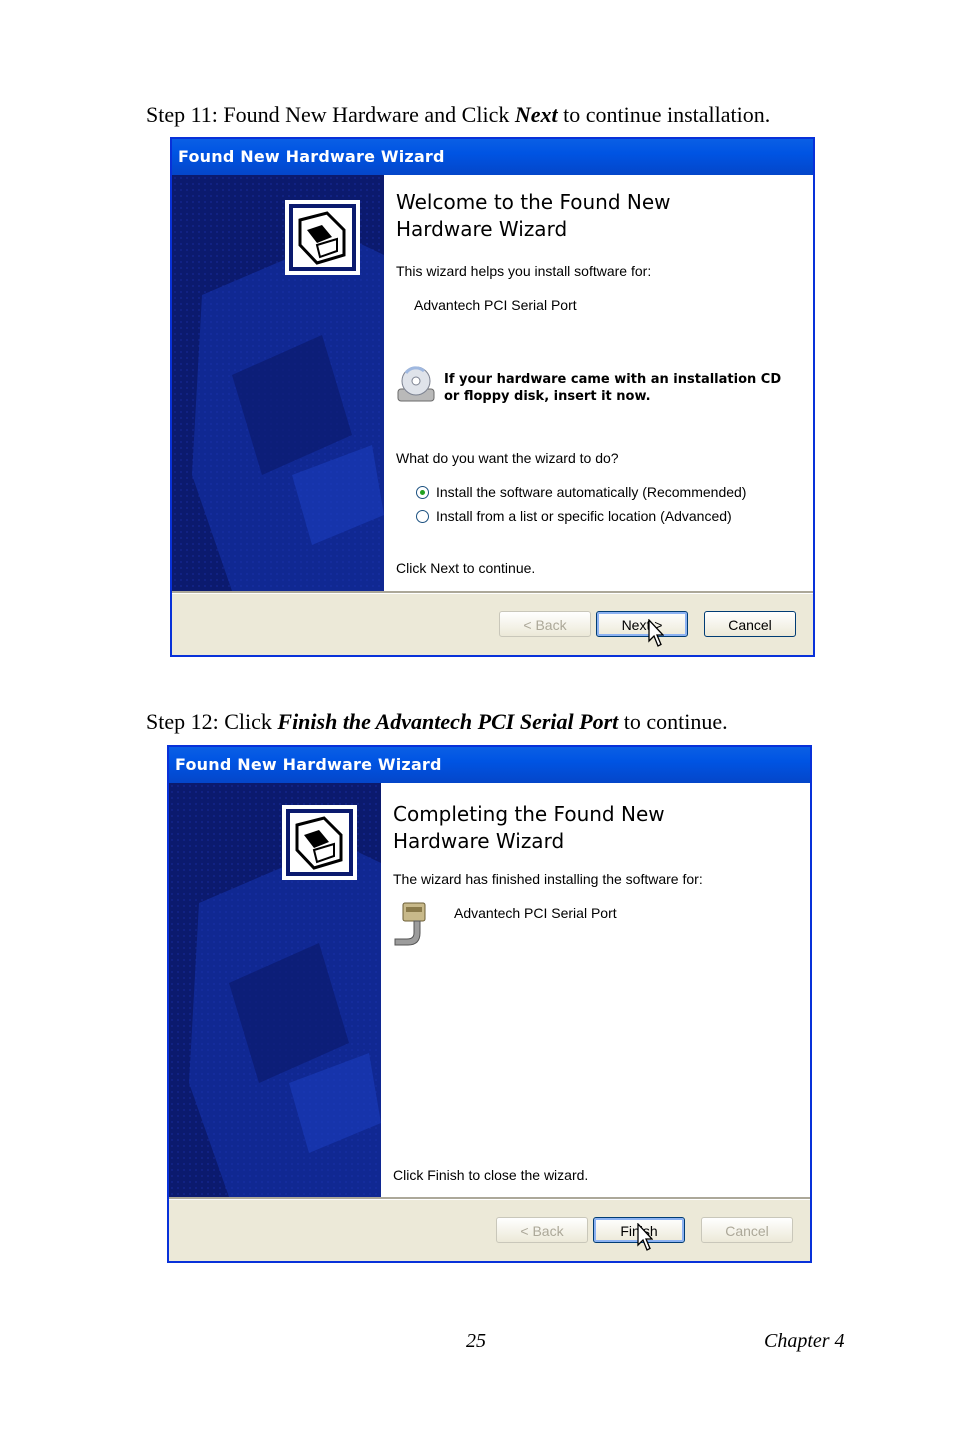 The image size is (954, 1430). Describe the element at coordinates (422, 516) in the screenshot. I see `radio-install-from-list` at that location.